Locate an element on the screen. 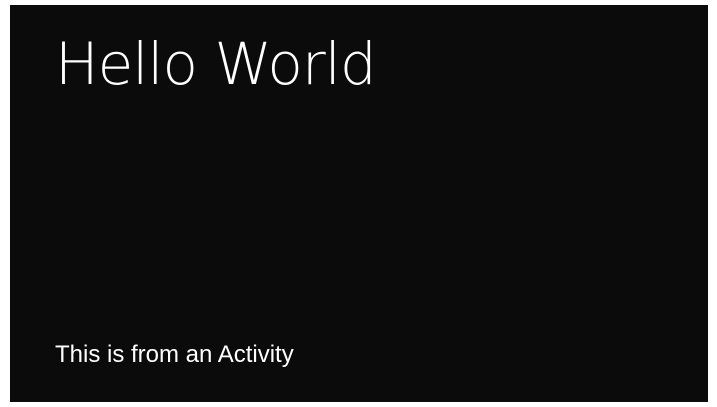 This screenshot has width=717, height=407. card-headline: Hello World is located at coordinates (216, 64).